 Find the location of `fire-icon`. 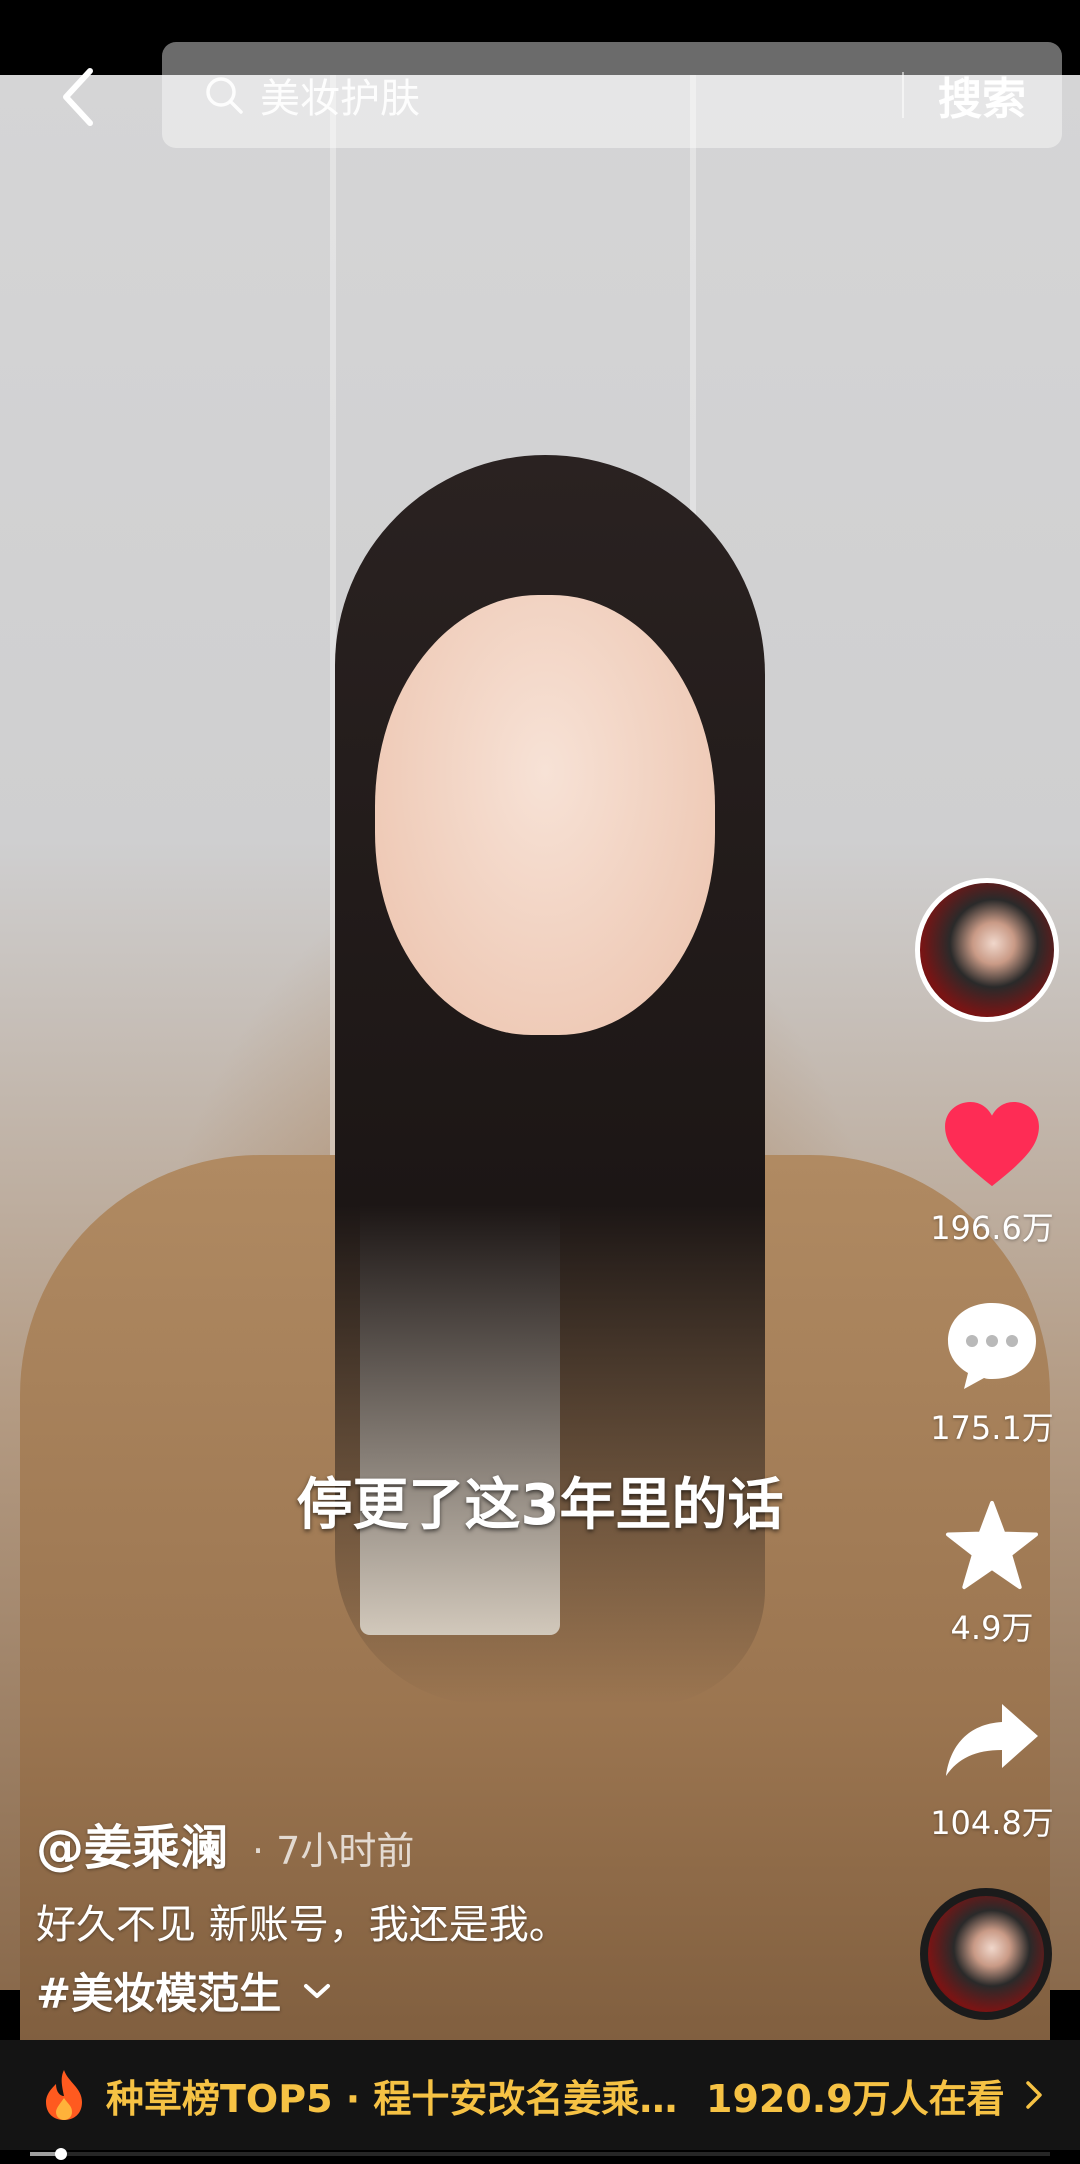

fire-icon is located at coordinates (64, 2095).